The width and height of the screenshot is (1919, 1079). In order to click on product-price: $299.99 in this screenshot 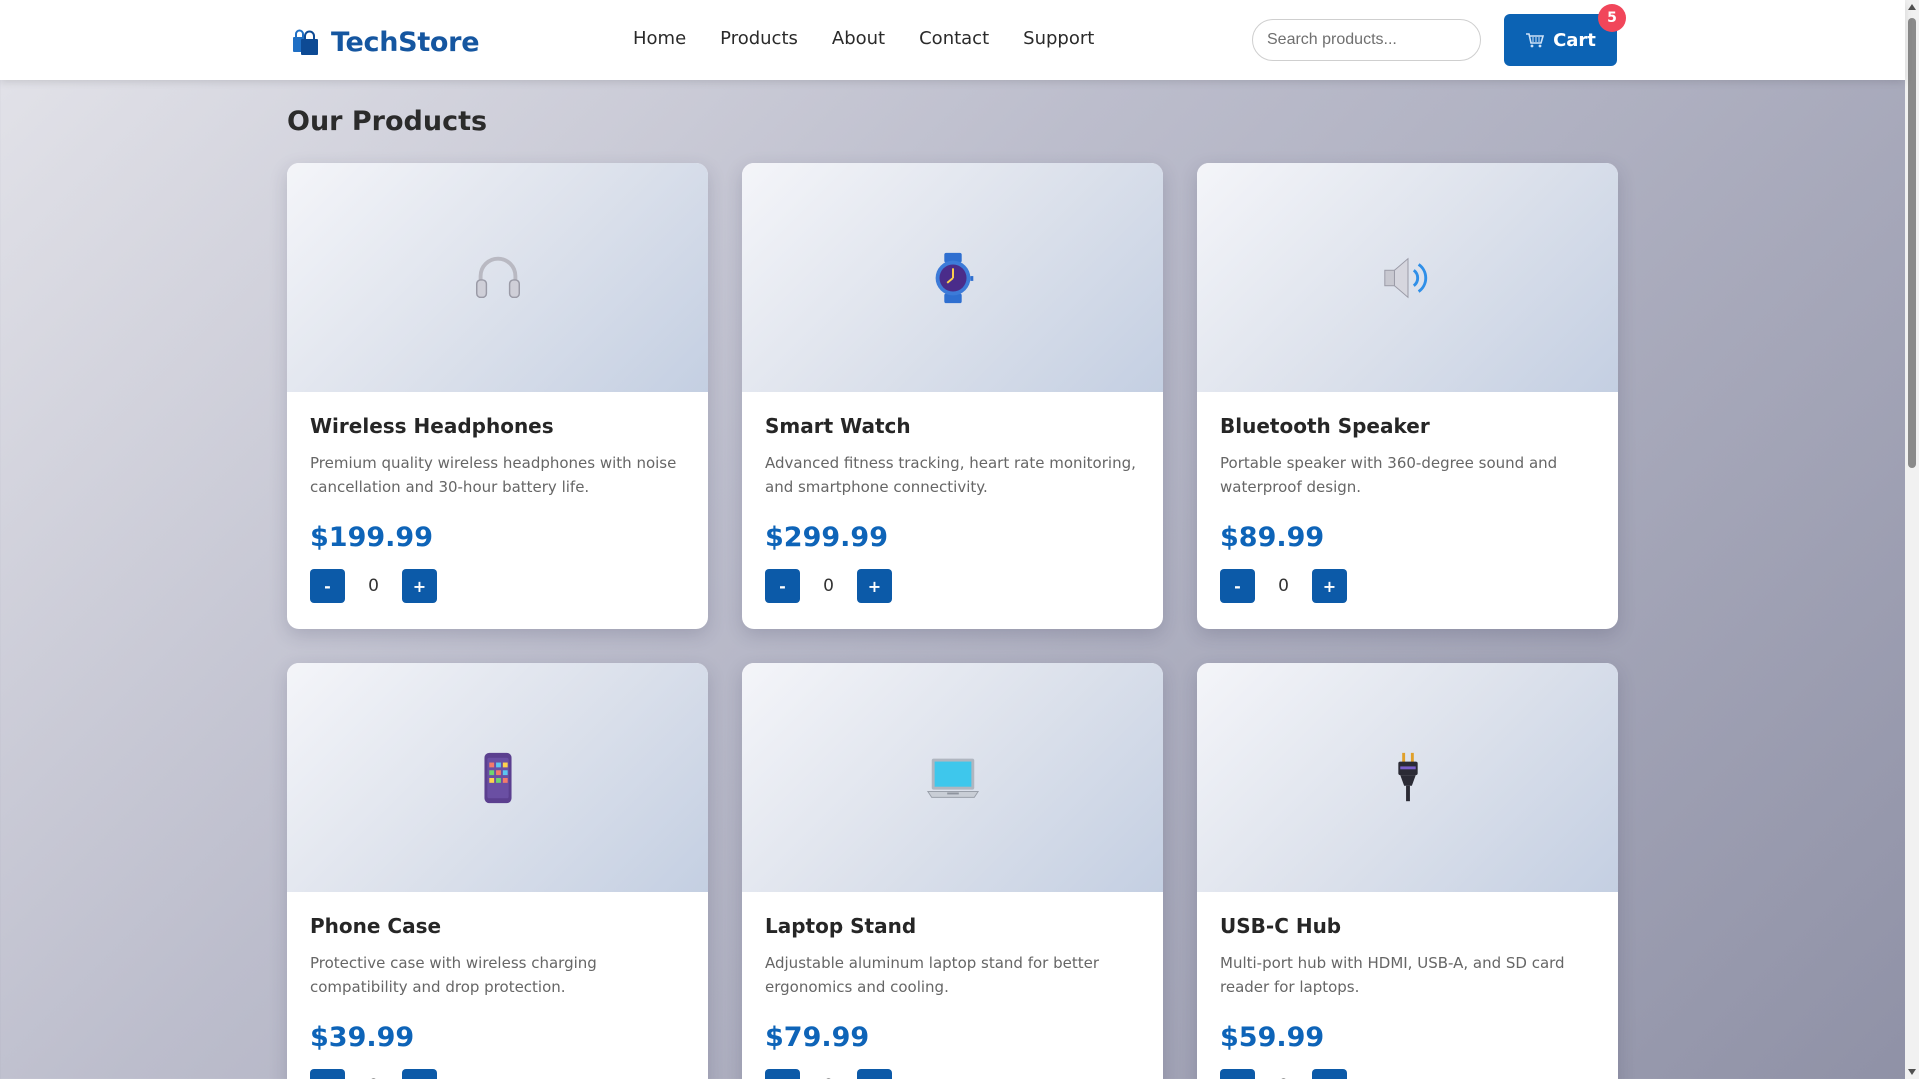, I will do `click(826, 537)`.